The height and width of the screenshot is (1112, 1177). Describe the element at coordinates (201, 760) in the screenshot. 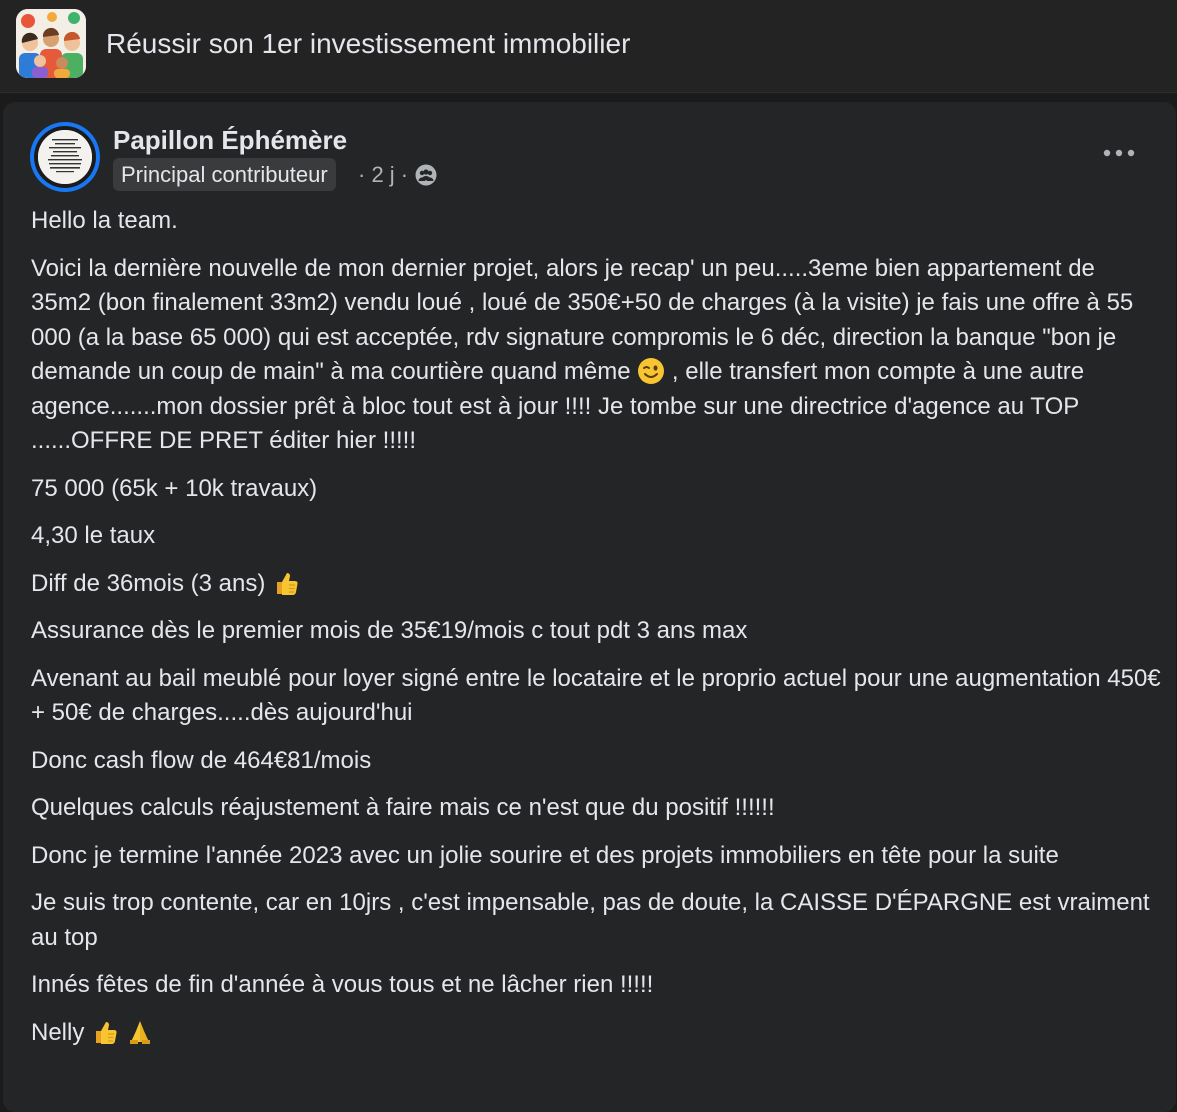

I see `post-paragraph: Donc cash flow de 464€81/mois` at that location.